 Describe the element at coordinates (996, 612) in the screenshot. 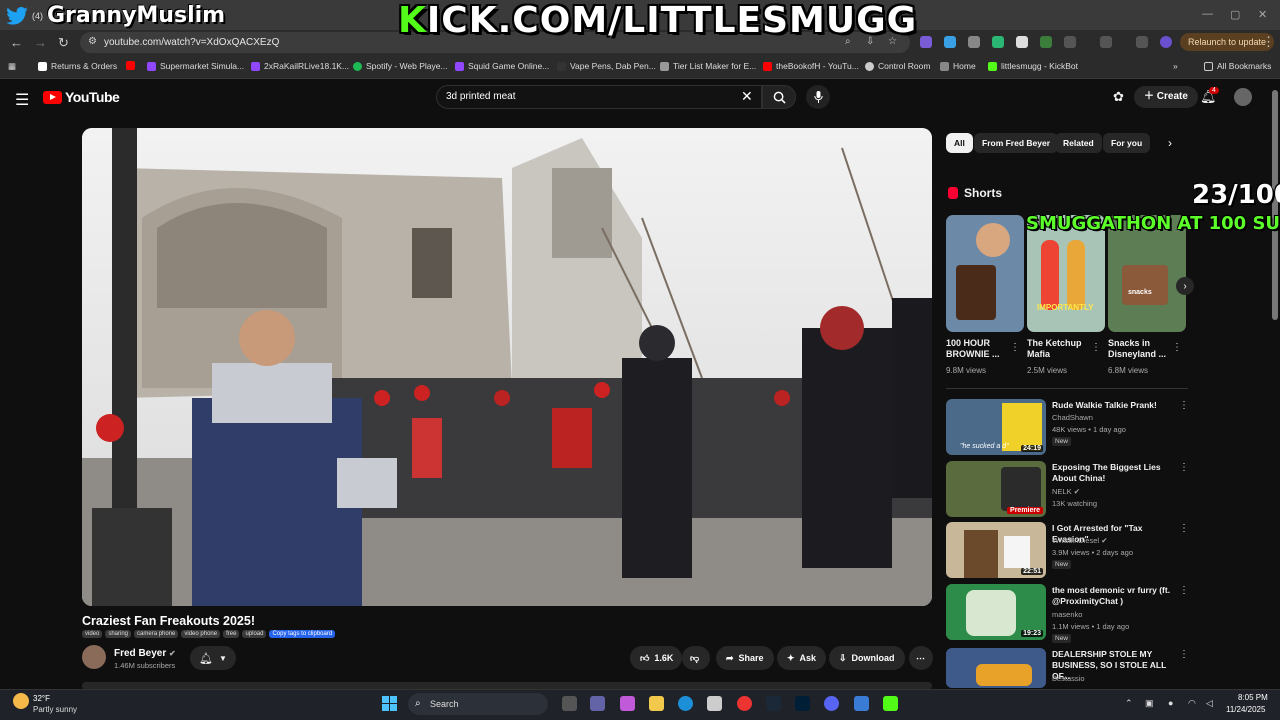

I see `video-thumbnail: 19:23` at that location.